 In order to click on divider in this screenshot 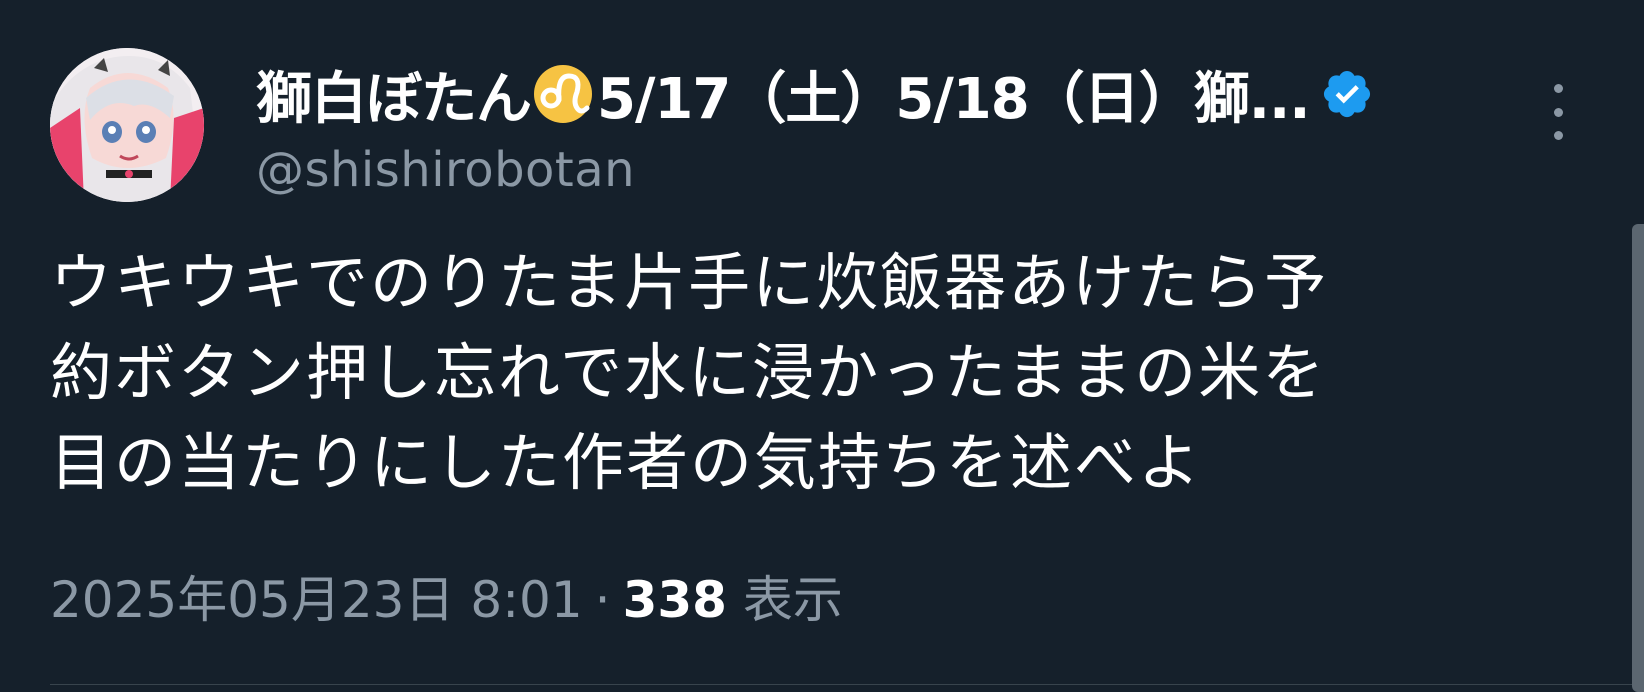, I will do `click(847, 684)`.